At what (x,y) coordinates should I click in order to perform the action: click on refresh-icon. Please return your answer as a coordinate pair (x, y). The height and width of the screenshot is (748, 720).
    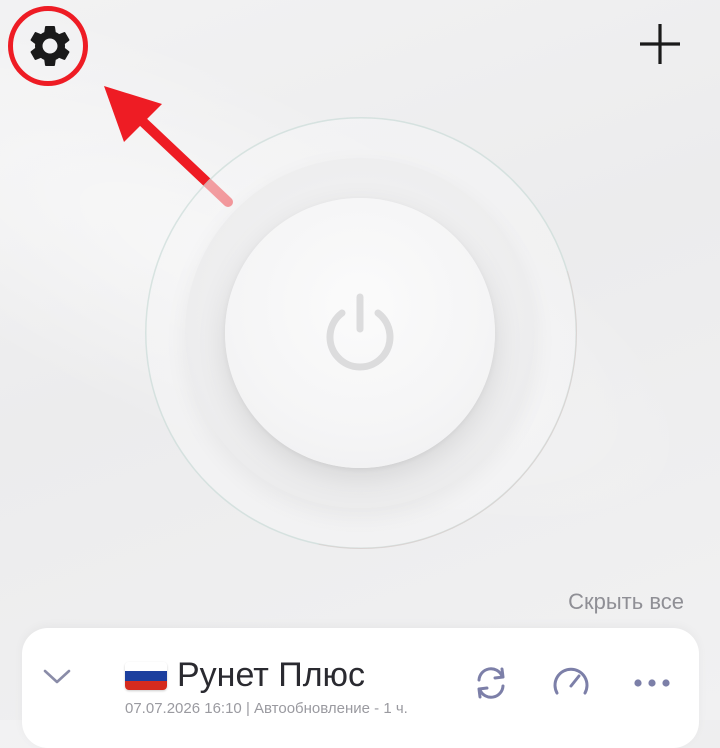
    Looking at the image, I should click on (491, 685).